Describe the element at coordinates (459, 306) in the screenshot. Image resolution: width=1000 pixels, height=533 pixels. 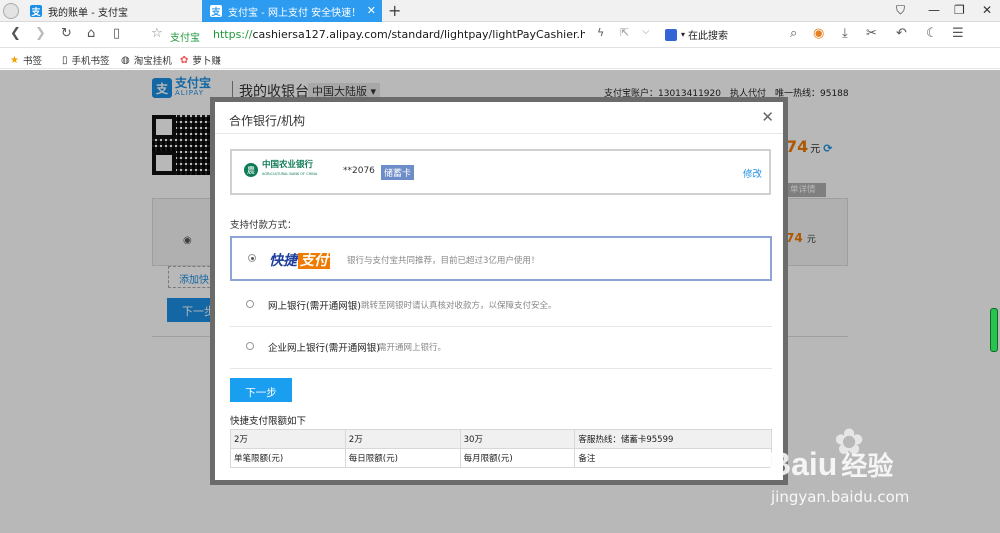
I see `net-bank-desc: 跳转至网银时请认真核对收款方，以保障支付安全。` at that location.